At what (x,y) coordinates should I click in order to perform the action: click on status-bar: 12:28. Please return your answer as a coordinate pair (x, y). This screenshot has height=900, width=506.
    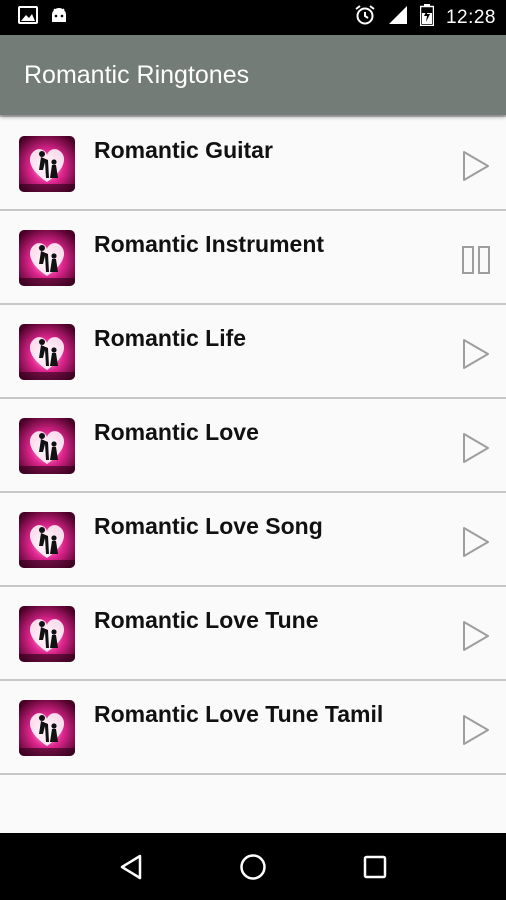
    Looking at the image, I should click on (253, 17).